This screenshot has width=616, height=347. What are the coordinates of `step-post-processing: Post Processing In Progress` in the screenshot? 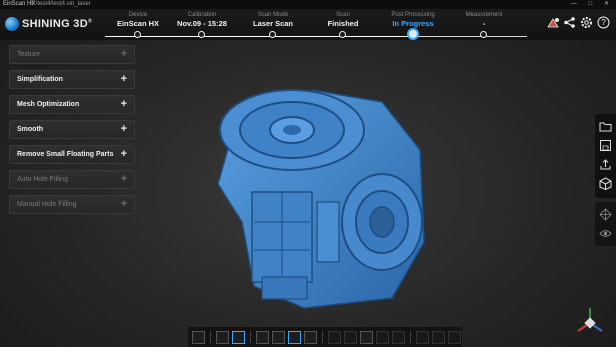 It's located at (413, 24).